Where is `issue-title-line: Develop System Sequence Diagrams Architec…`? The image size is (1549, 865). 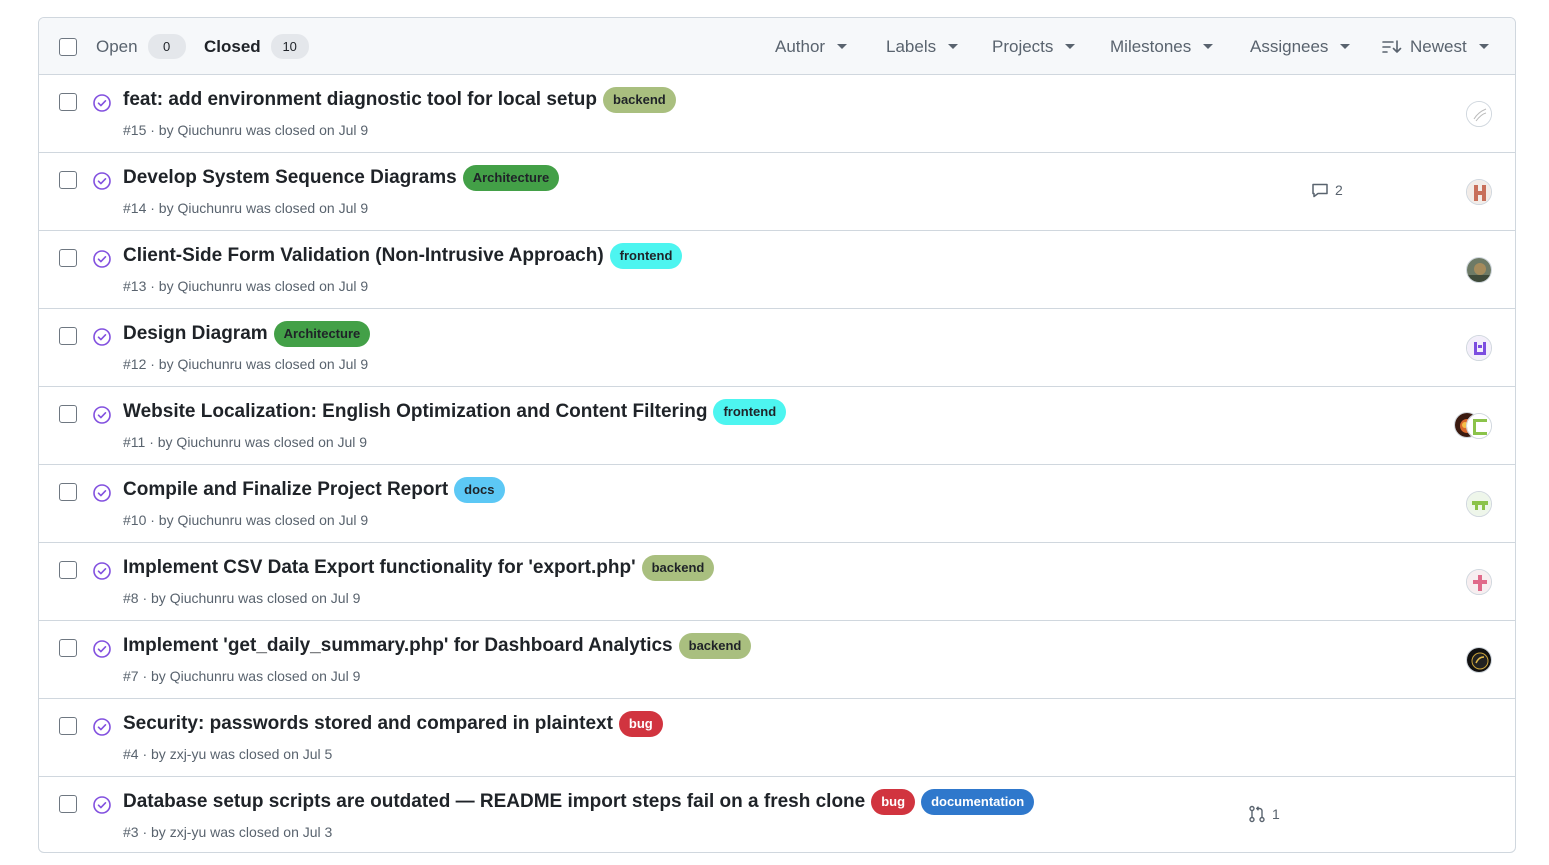
issue-title-line: Develop System Sequence Diagrams Architec… is located at coordinates (341, 178).